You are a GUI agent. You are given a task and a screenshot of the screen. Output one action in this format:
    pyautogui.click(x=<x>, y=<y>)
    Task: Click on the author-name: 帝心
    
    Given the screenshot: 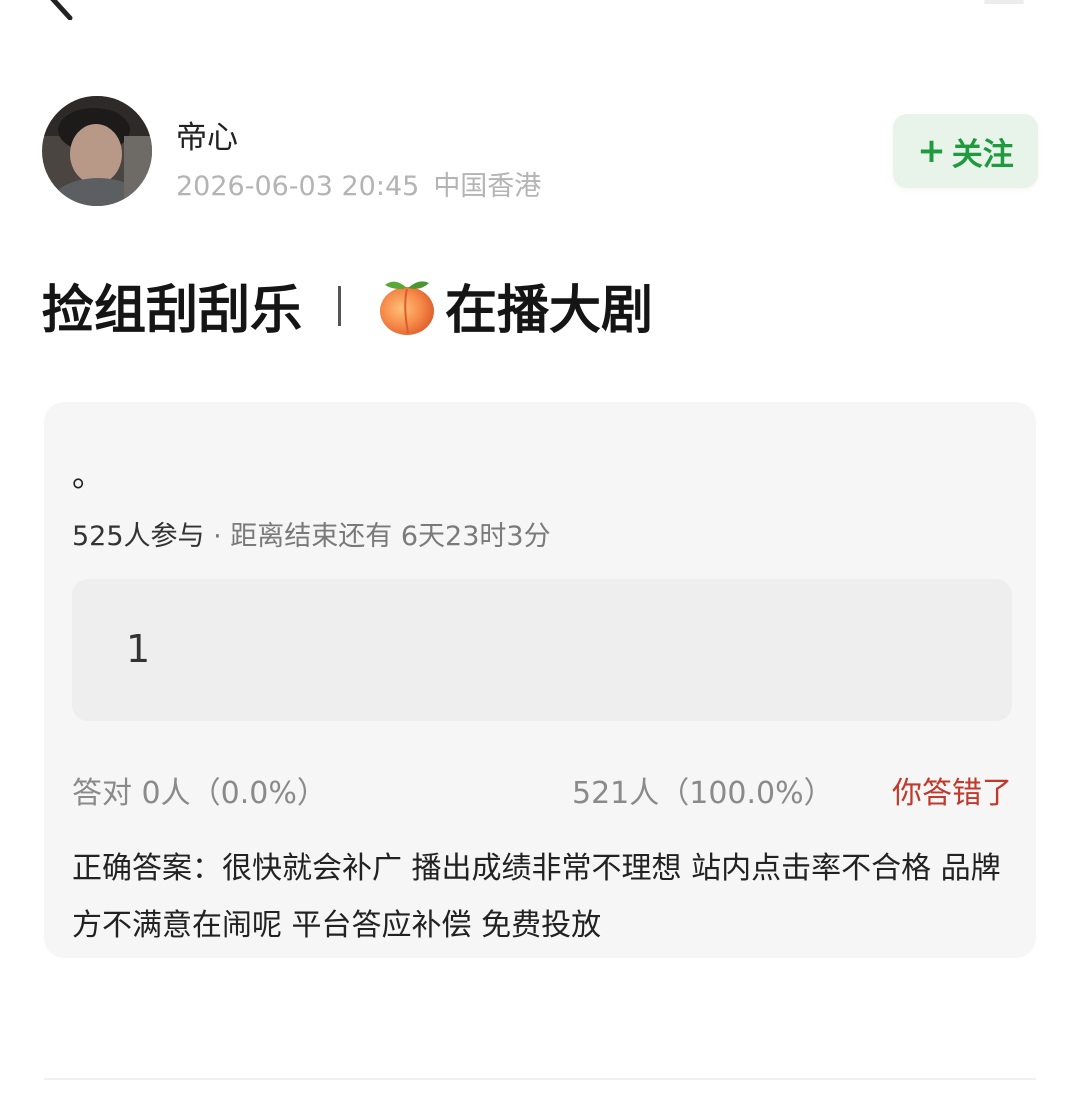 What is the action you would take?
    pyautogui.click(x=207, y=134)
    